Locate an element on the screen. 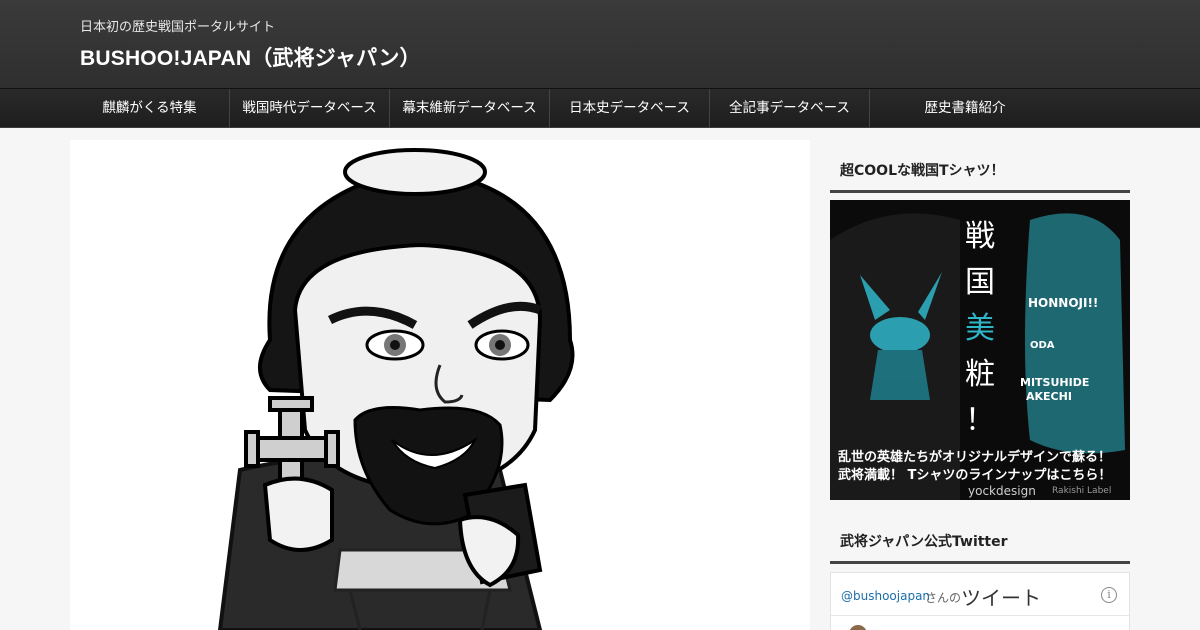 This screenshot has height=630, width=1200. site-title-link: BUSHOO!JAPAN（武将ジャパン） is located at coordinates (250, 57).